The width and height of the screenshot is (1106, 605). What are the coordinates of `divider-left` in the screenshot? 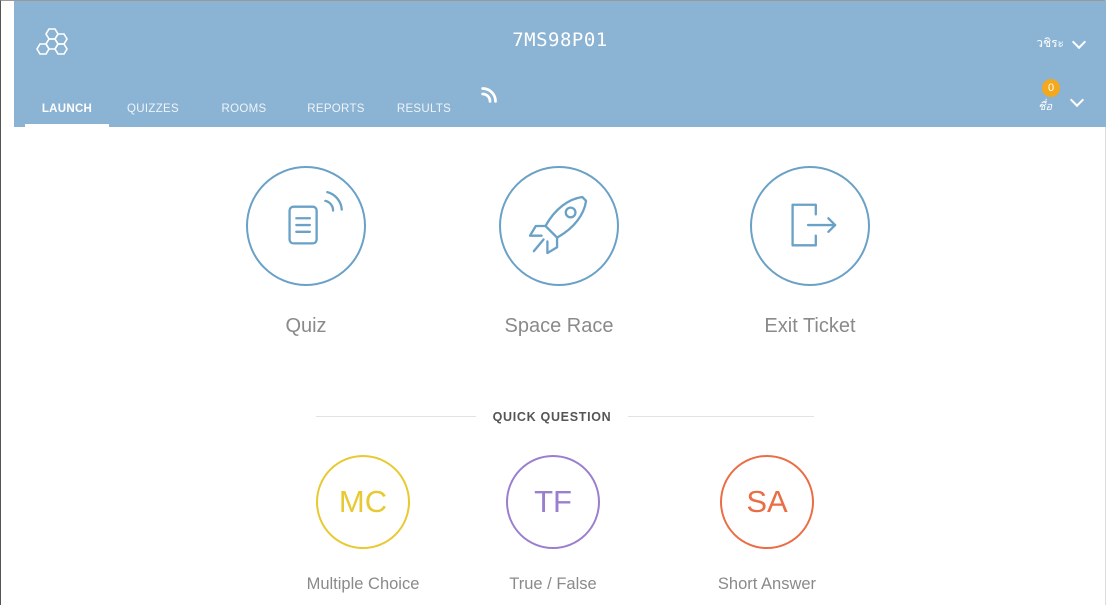 It's located at (396, 416).